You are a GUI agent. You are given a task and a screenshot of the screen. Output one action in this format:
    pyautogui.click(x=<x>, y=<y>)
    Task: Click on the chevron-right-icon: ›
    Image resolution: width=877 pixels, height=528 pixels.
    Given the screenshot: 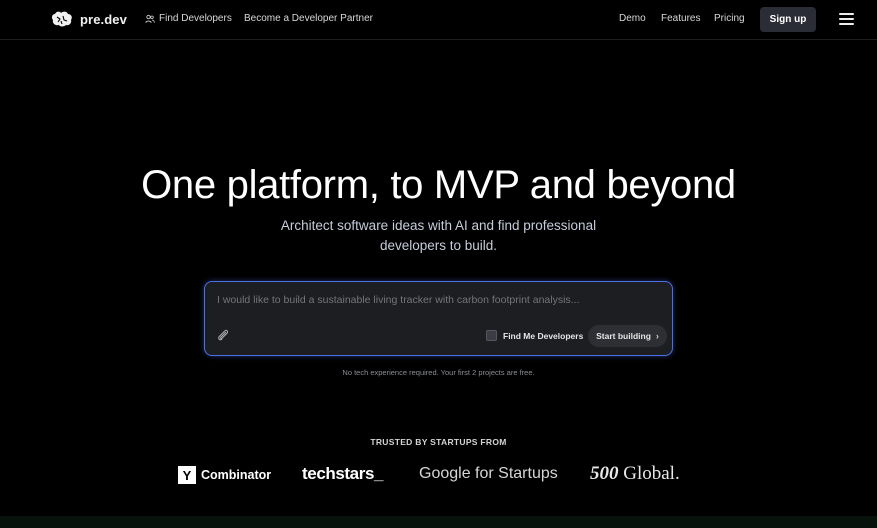 What is the action you would take?
    pyautogui.click(x=657, y=336)
    